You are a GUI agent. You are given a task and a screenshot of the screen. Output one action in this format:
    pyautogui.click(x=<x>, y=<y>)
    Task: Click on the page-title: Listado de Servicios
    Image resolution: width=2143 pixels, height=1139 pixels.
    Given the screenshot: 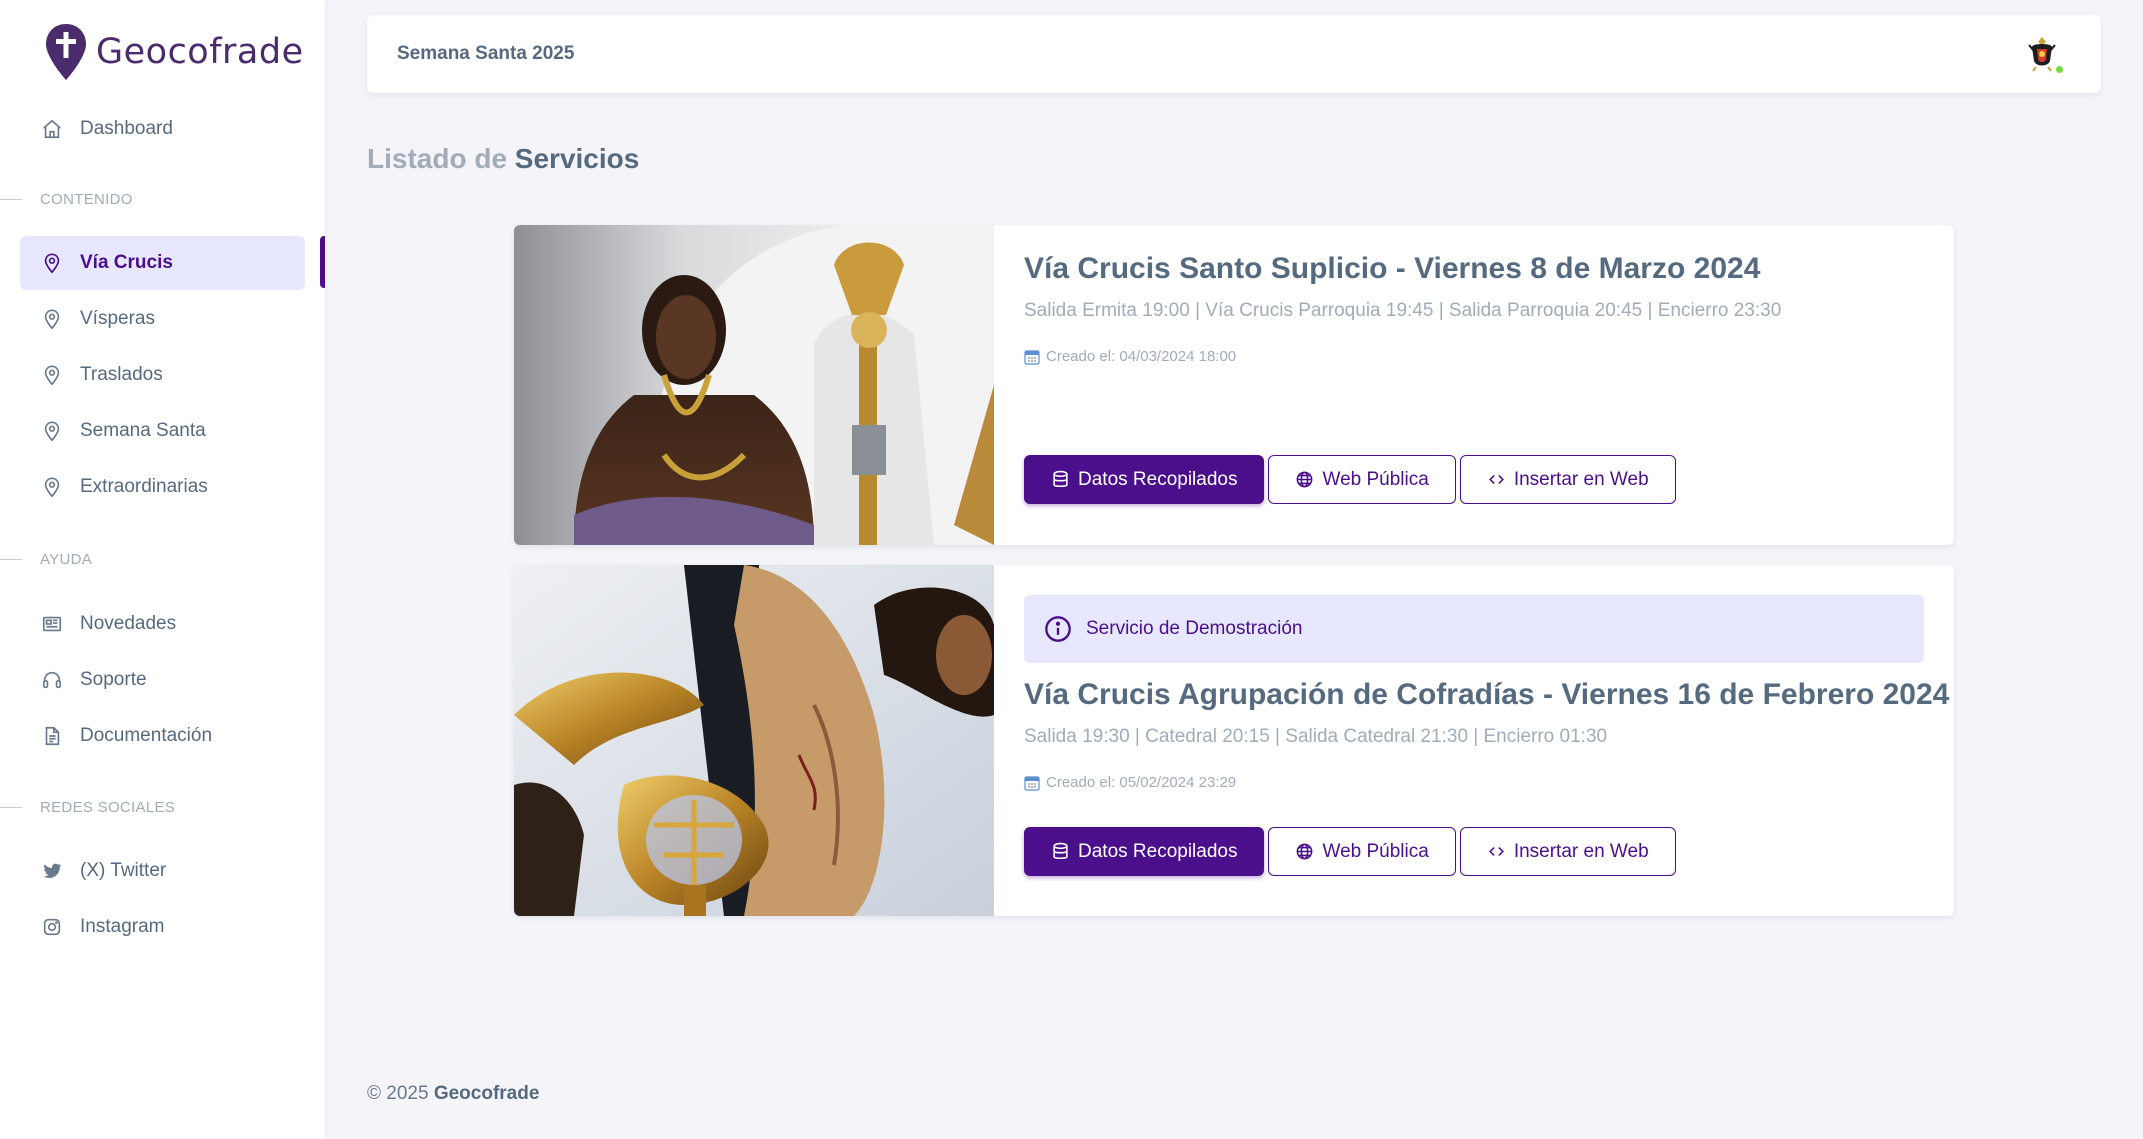 What is the action you would take?
    pyautogui.click(x=503, y=158)
    